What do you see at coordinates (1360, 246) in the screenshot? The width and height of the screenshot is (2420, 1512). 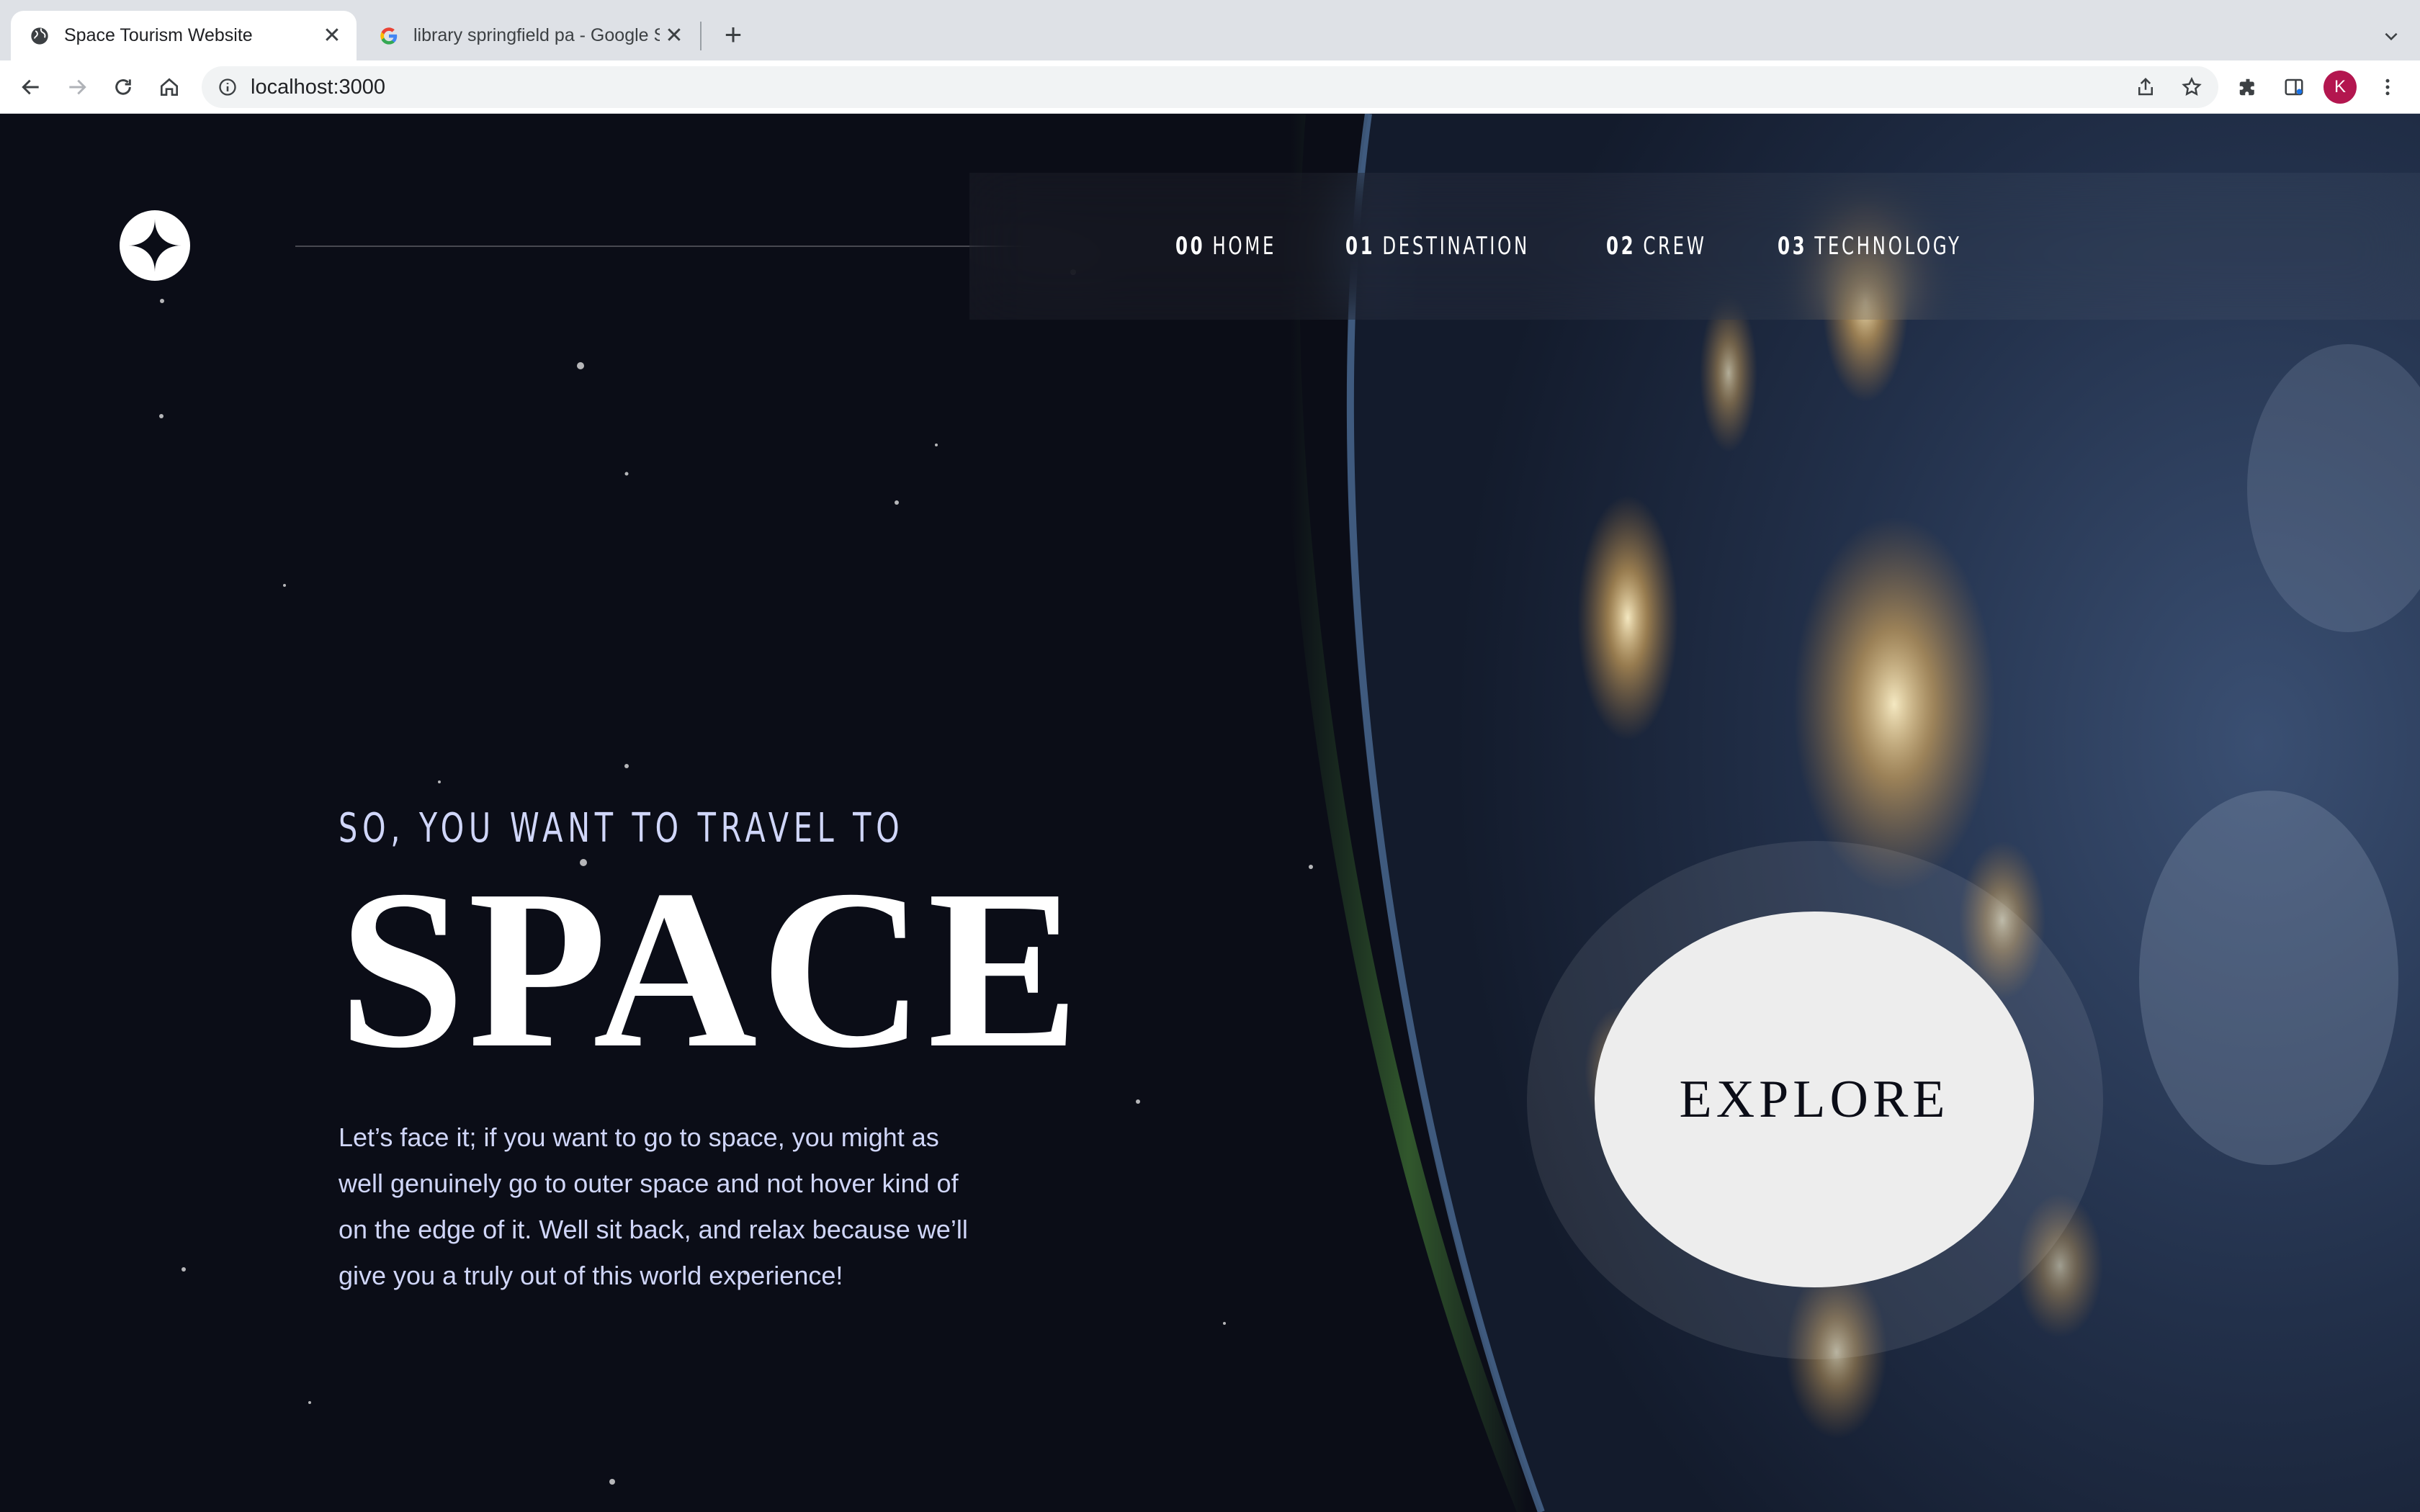 I see `nav-number: 01` at bounding box center [1360, 246].